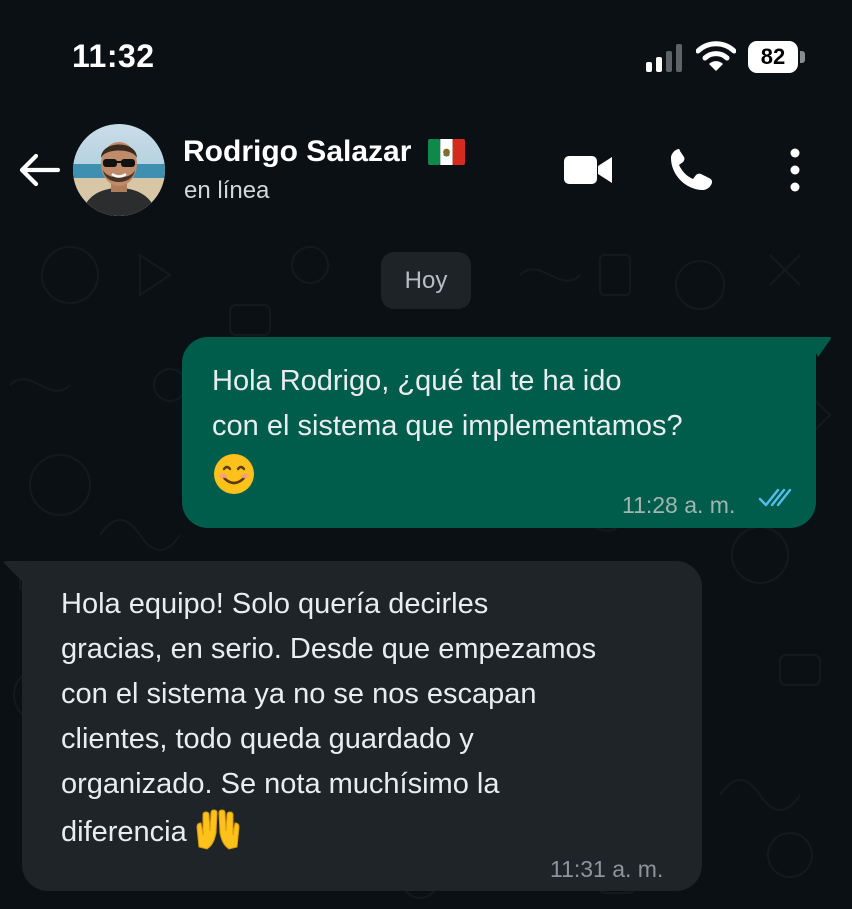  I want to click on message-line: Hola Rodrigo, ¿qué tal te ha ido, so click(417, 381).